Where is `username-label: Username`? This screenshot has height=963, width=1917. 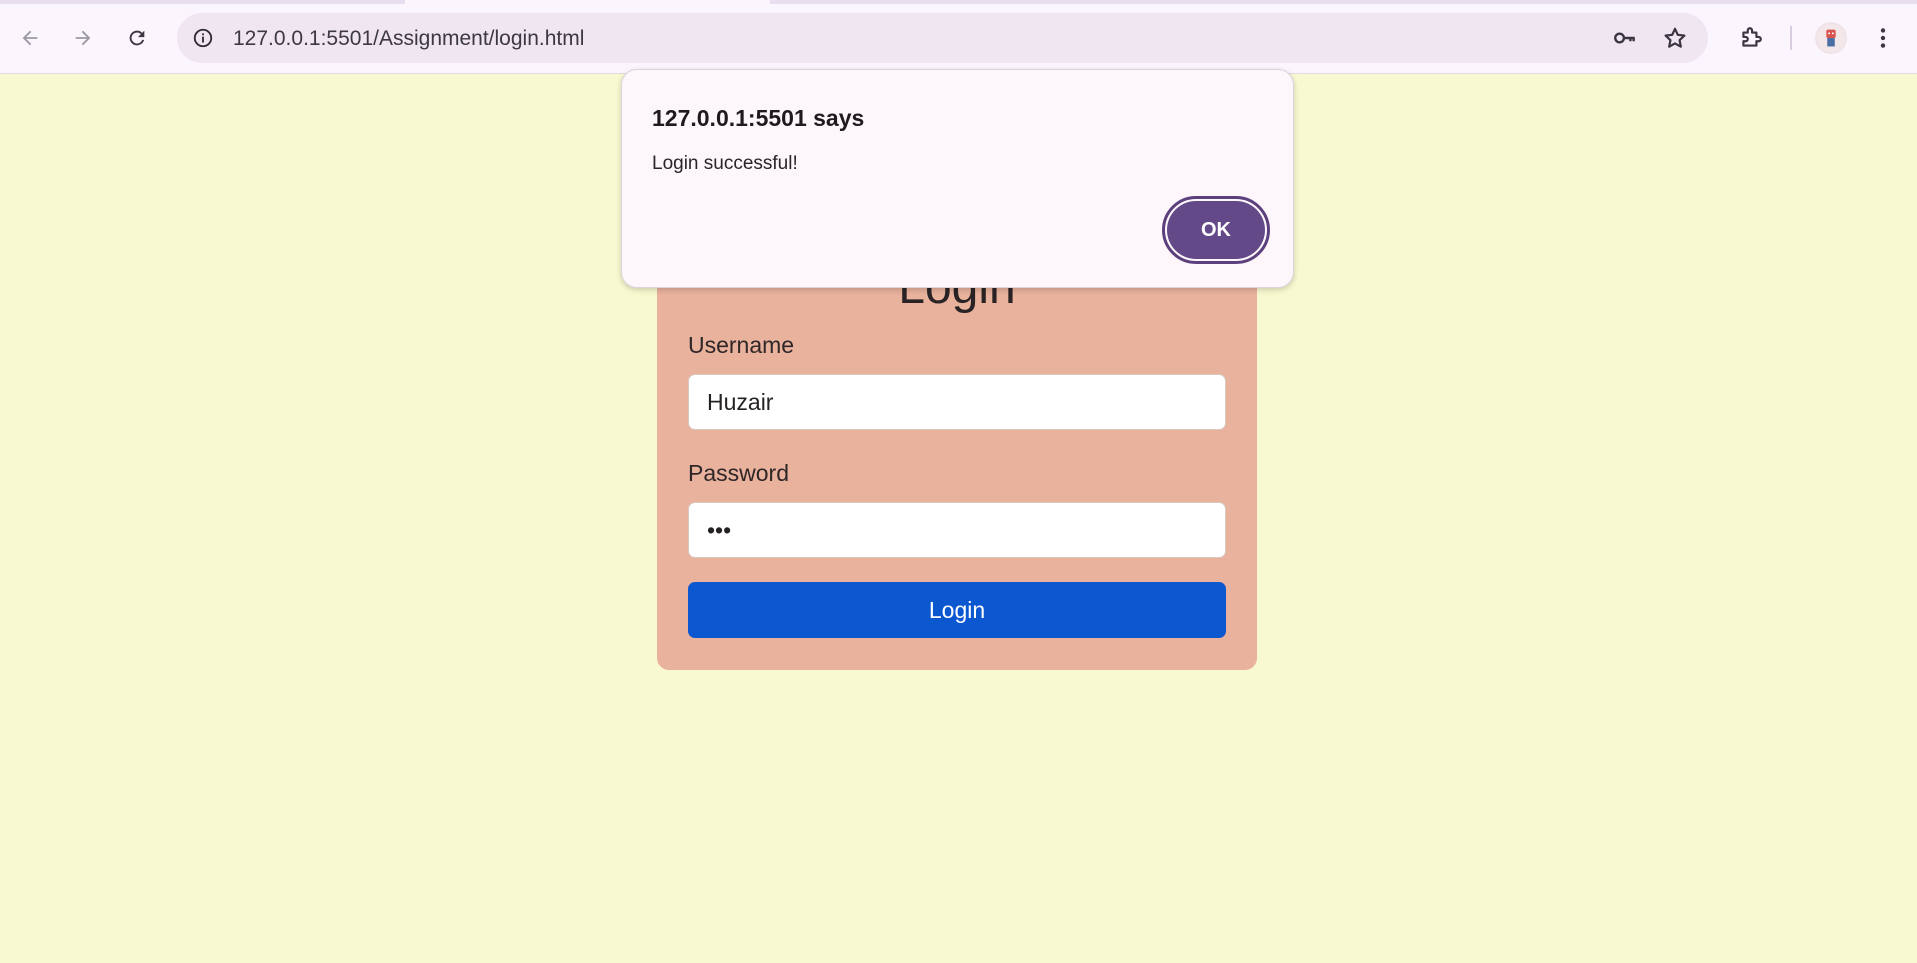
username-label: Username is located at coordinates (741, 345).